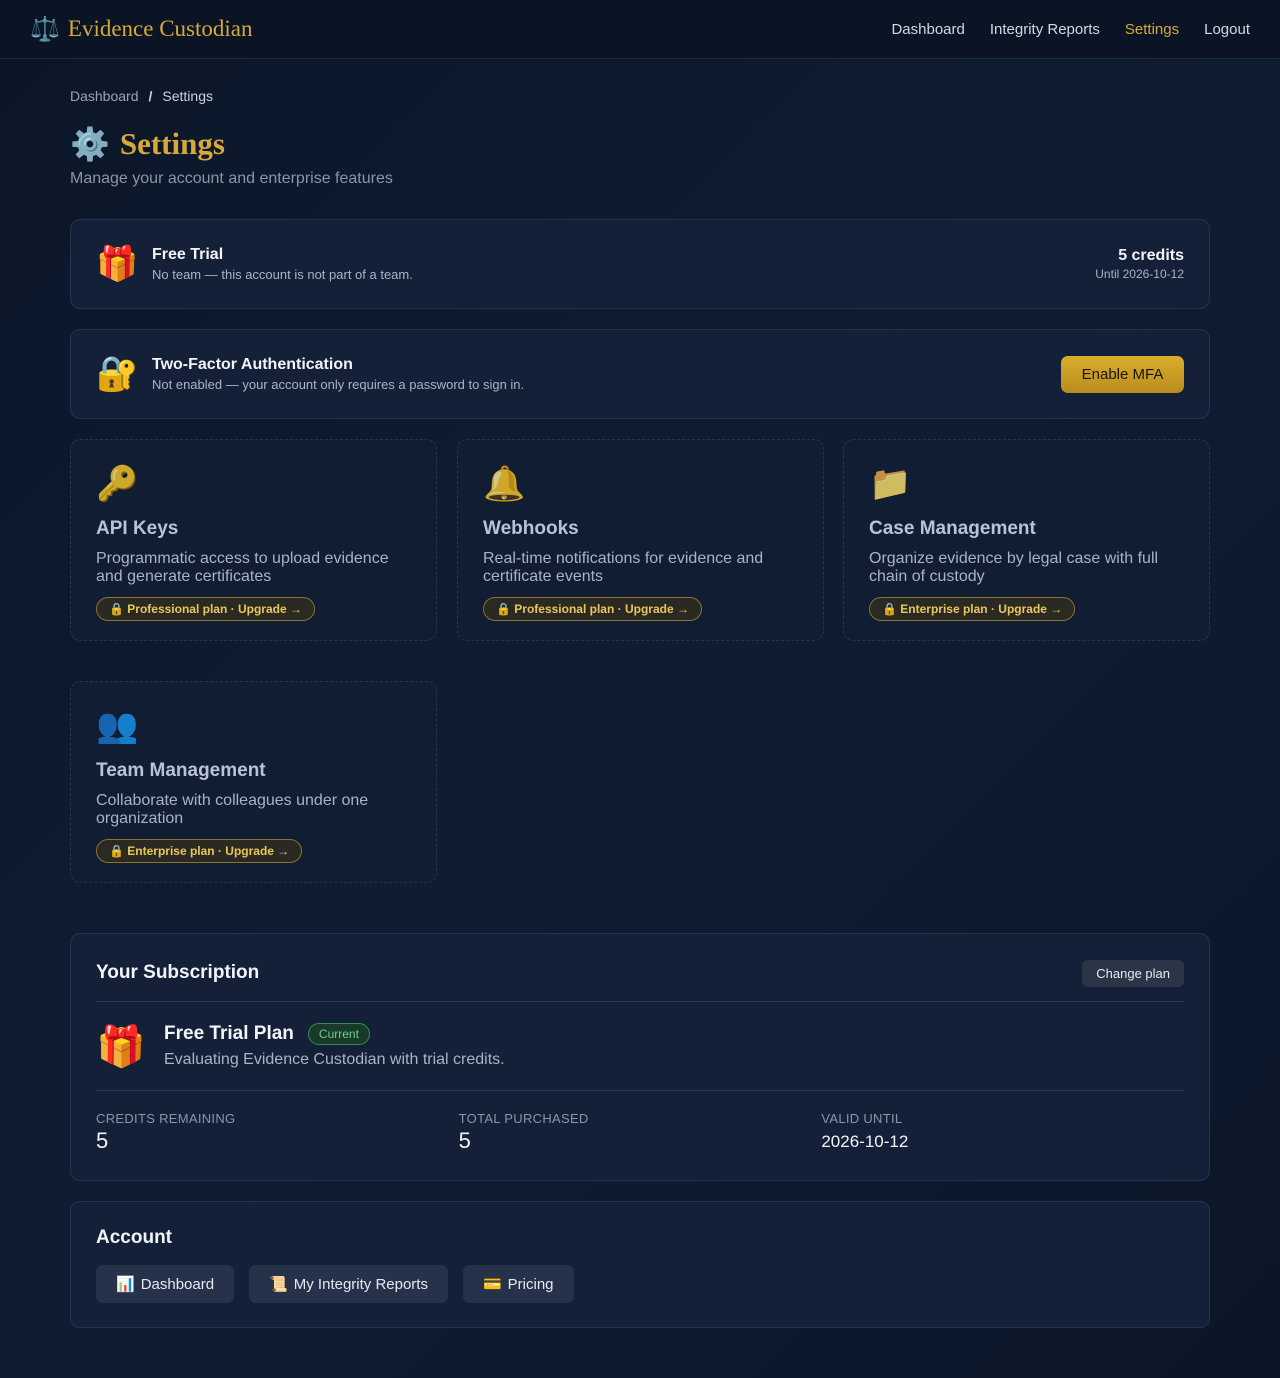 The image size is (1280, 1378). Describe the element at coordinates (229, 1033) in the screenshot. I see `plan-name: Free Trial Plan` at that location.